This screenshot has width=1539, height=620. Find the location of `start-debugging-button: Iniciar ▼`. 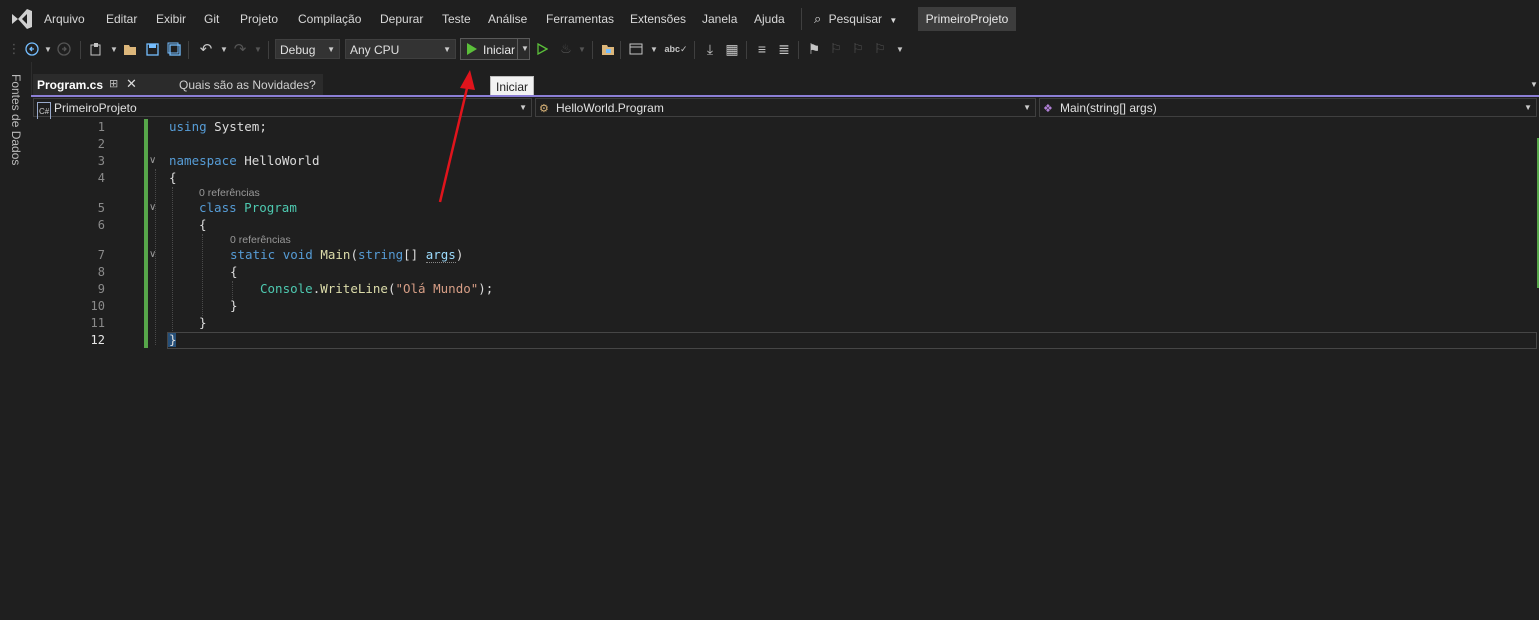

start-debugging-button: Iniciar ▼ is located at coordinates (495, 49).